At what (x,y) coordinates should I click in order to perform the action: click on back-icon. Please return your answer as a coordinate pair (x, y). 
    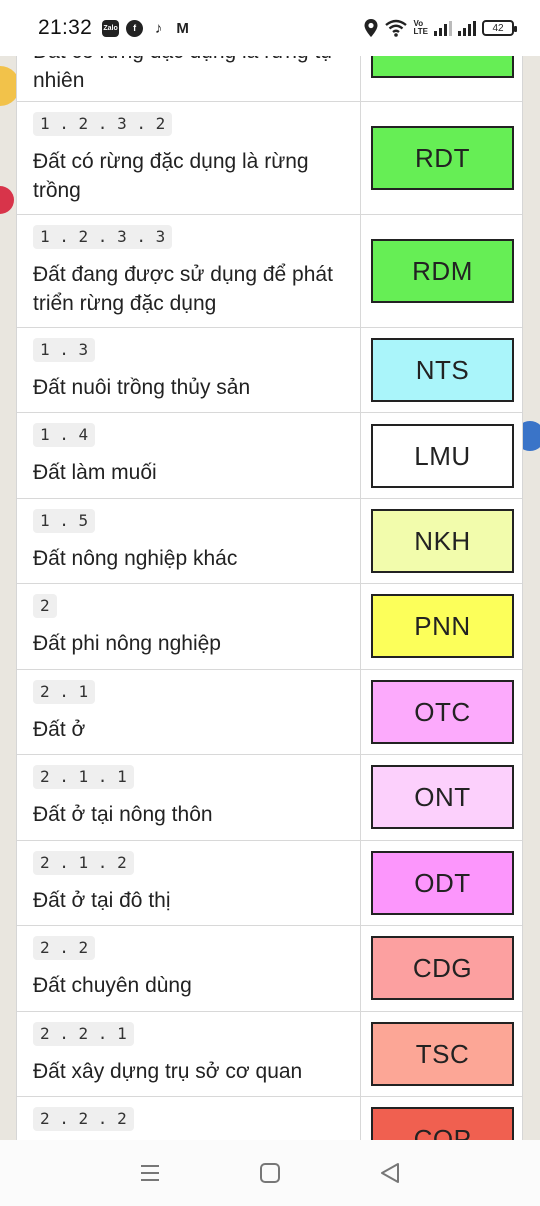
    Looking at the image, I should click on (390, 1173).